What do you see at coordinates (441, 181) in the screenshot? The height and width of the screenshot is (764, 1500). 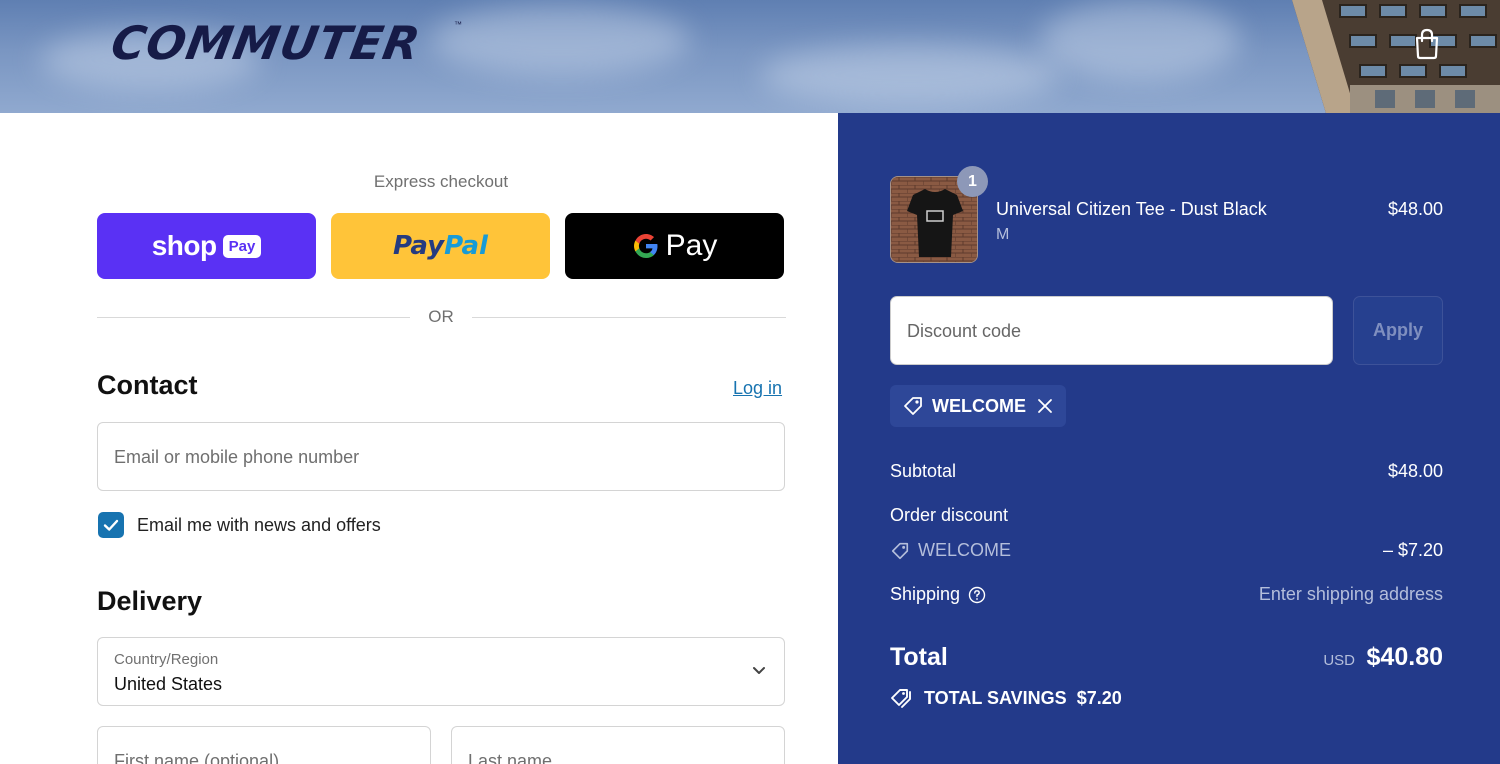 I see `express-checkout-title: Express checkout` at bounding box center [441, 181].